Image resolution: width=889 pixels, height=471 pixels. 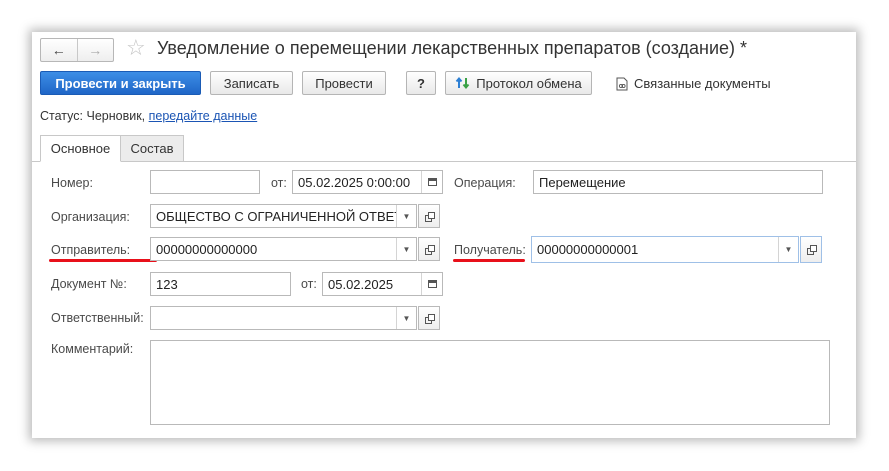 I want to click on operation-value: Перемещение, so click(x=582, y=182).